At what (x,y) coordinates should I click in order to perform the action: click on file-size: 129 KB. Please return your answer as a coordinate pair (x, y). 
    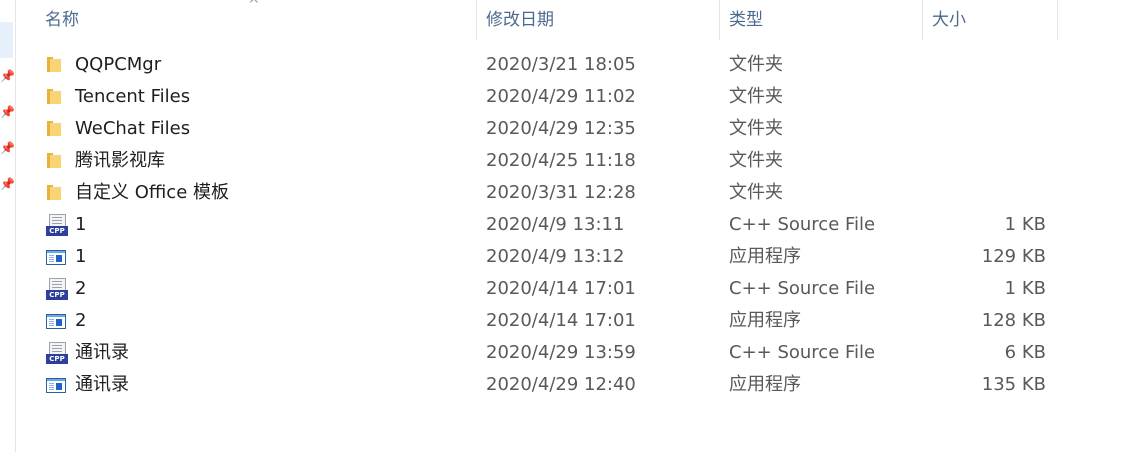
    Looking at the image, I should click on (1013, 256).